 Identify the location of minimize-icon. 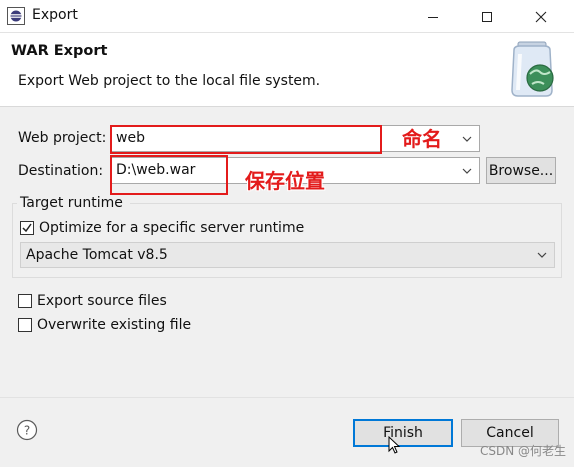
(433, 17).